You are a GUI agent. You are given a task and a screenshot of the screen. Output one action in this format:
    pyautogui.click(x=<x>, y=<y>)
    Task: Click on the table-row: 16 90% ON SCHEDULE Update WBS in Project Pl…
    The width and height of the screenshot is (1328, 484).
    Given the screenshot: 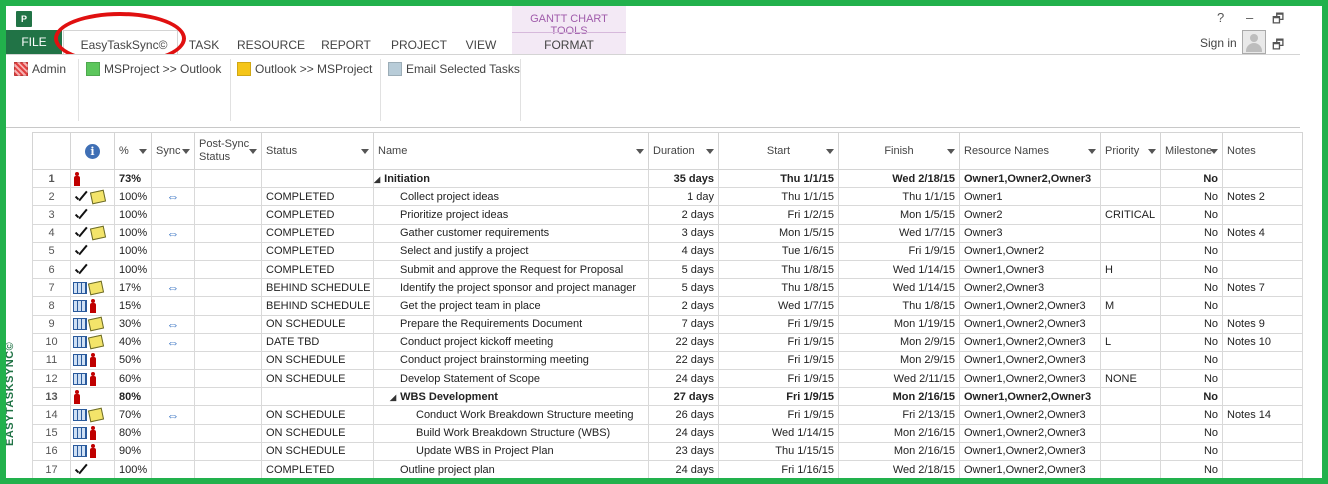 What is the action you would take?
    pyautogui.click(x=667, y=451)
    